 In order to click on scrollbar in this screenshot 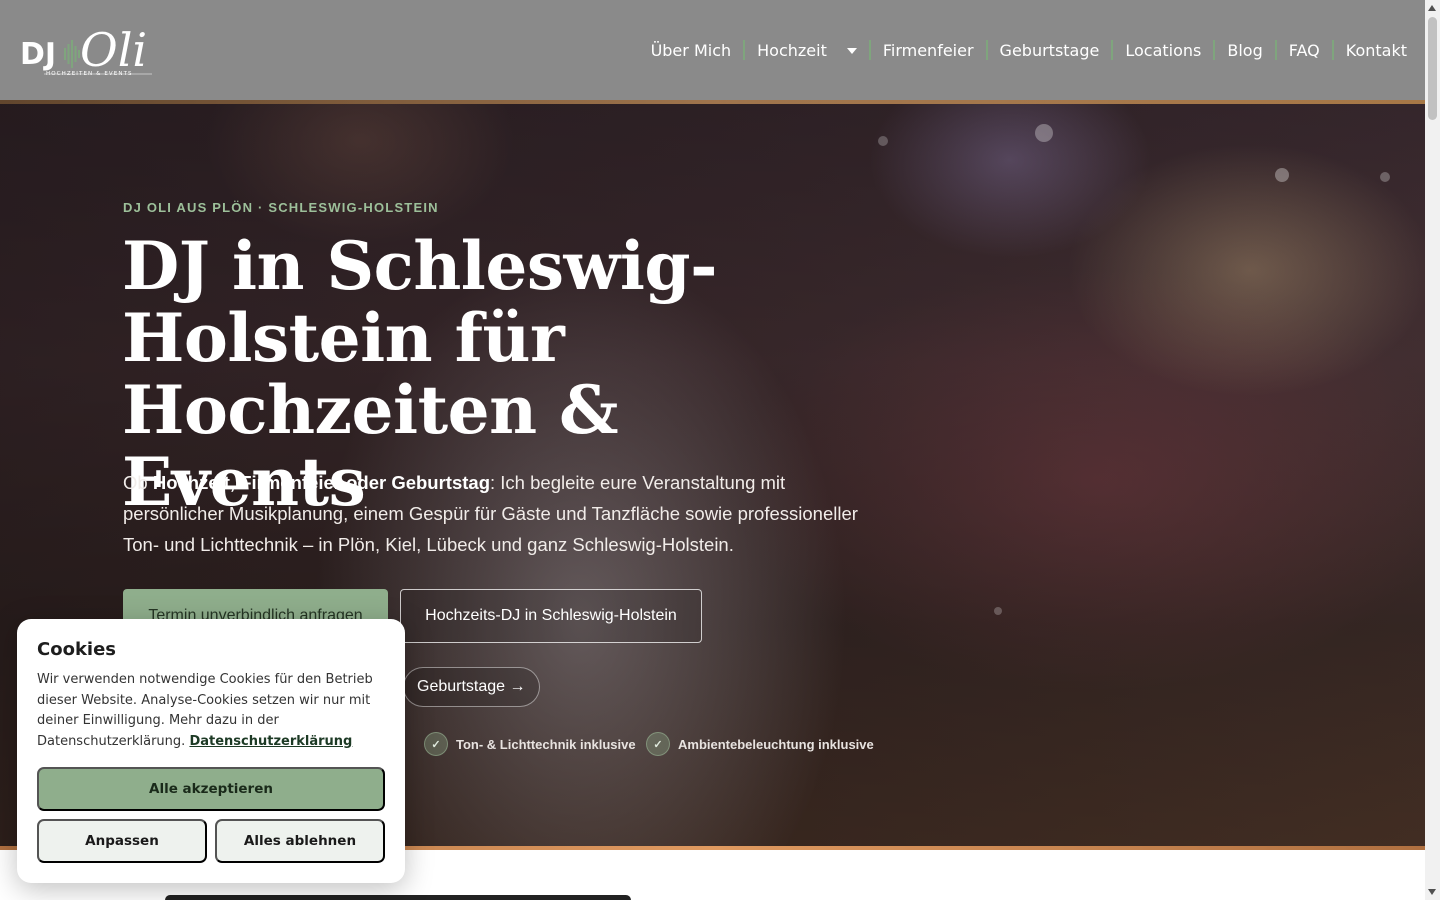, I will do `click(1432, 450)`.